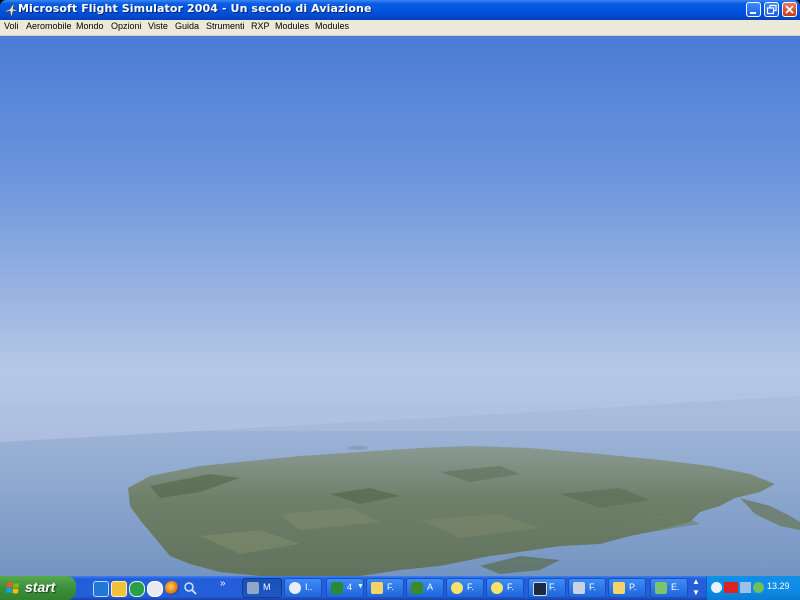 Image resolution: width=800 pixels, height=600 pixels. What do you see at coordinates (619, 588) in the screenshot?
I see `paint-icon` at bounding box center [619, 588].